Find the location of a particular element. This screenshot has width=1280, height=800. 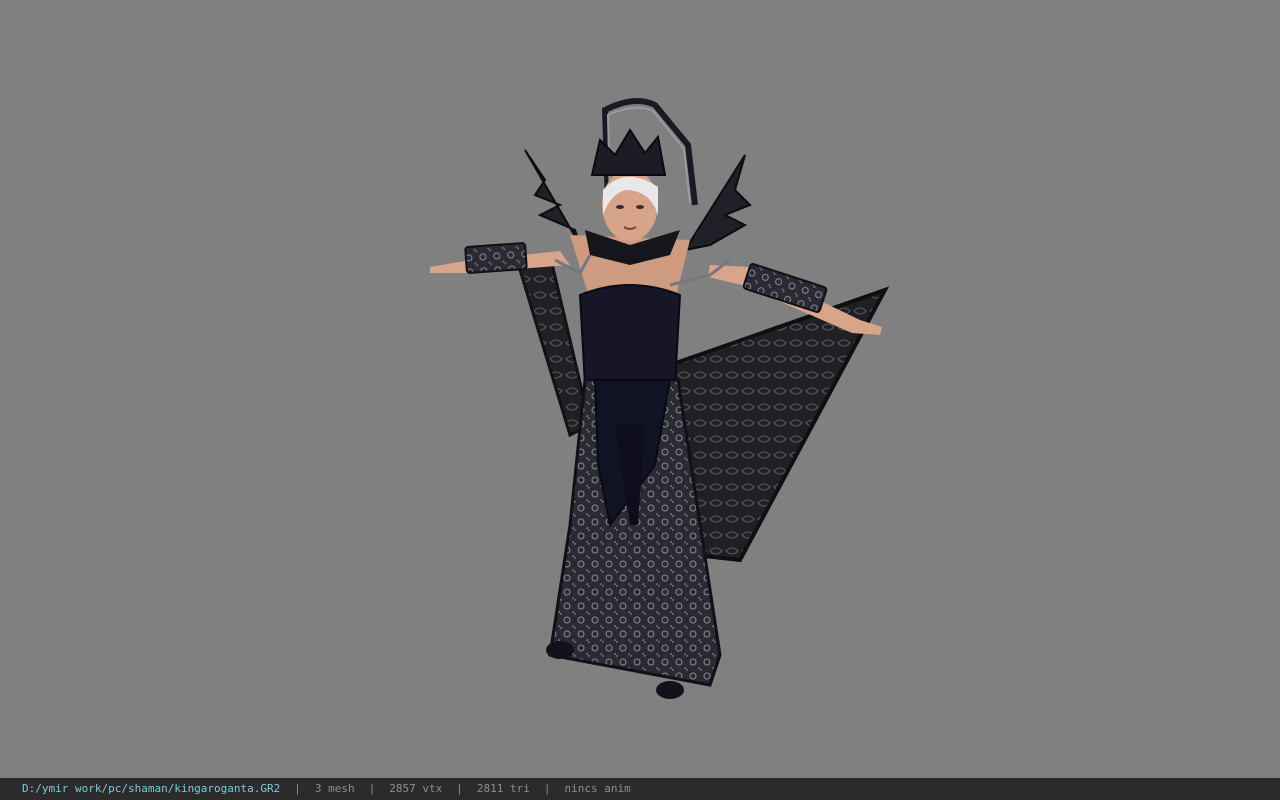

right-bracer is located at coordinates (785, 288).